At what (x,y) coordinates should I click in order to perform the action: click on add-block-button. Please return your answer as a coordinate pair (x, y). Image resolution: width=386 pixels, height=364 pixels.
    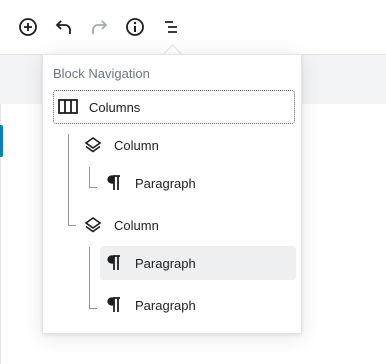
    Looking at the image, I should click on (28, 27).